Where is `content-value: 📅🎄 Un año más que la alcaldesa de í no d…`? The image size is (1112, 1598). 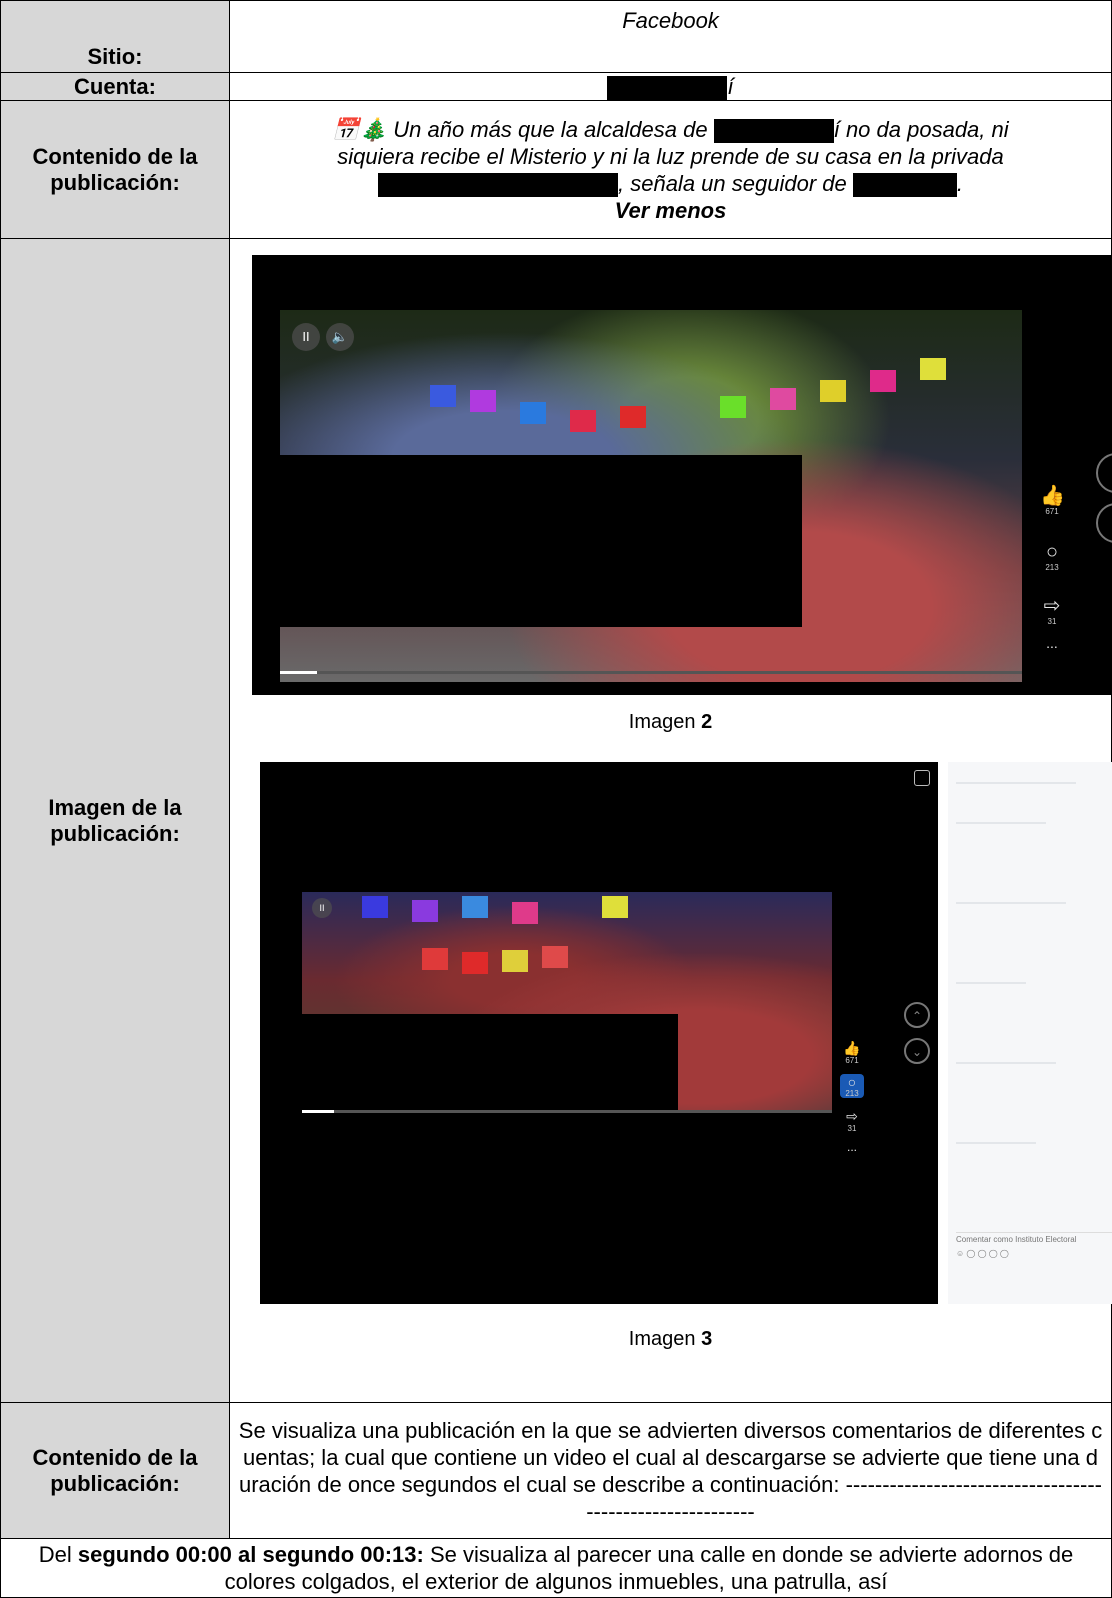 content-value: 📅🎄 Un año más que la alcaldesa de í no d… is located at coordinates (670, 170).